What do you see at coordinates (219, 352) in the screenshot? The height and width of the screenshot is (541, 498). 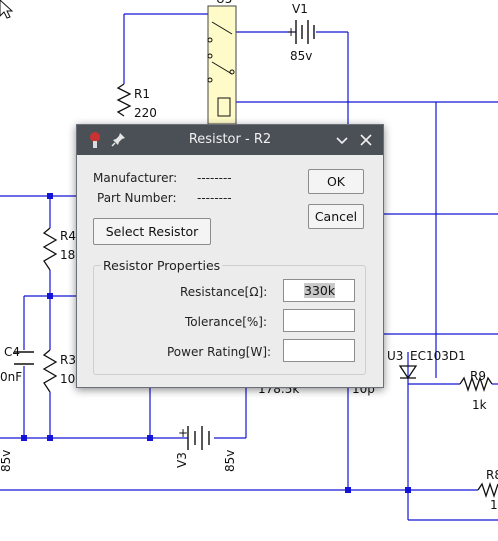 I see `power-rating-label: Power Rating[W]:` at bounding box center [219, 352].